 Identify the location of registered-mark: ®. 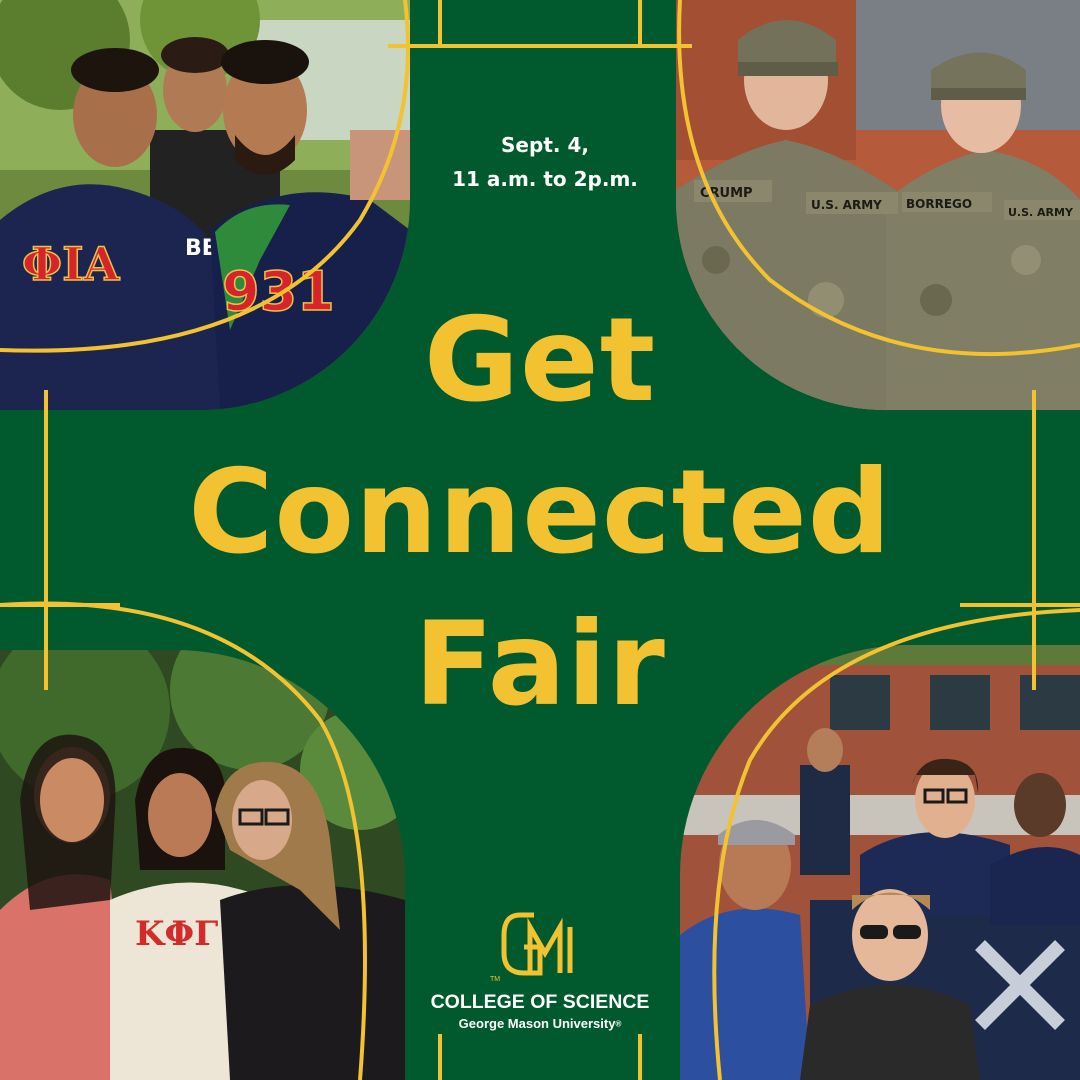
(618, 1024).